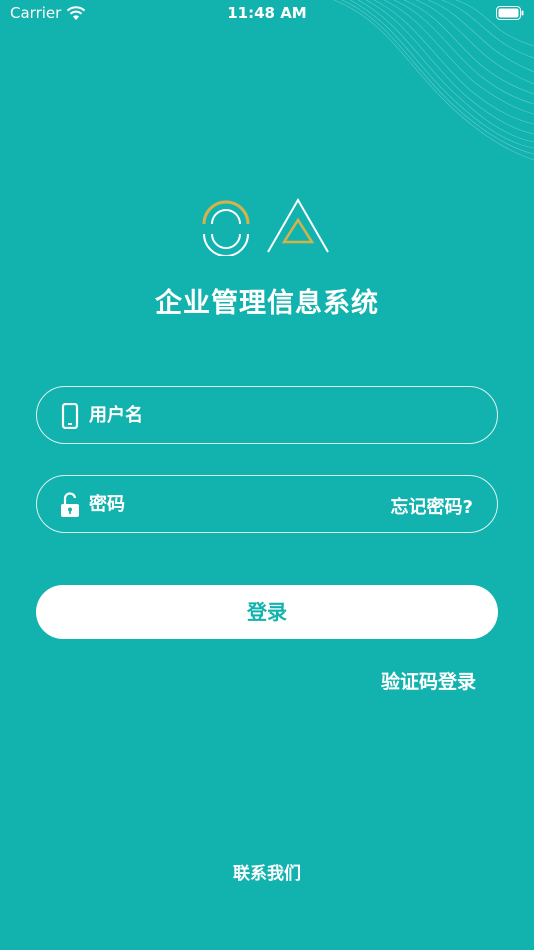  What do you see at coordinates (432, 506) in the screenshot?
I see `forgot-password-link: 忘记密码?` at bounding box center [432, 506].